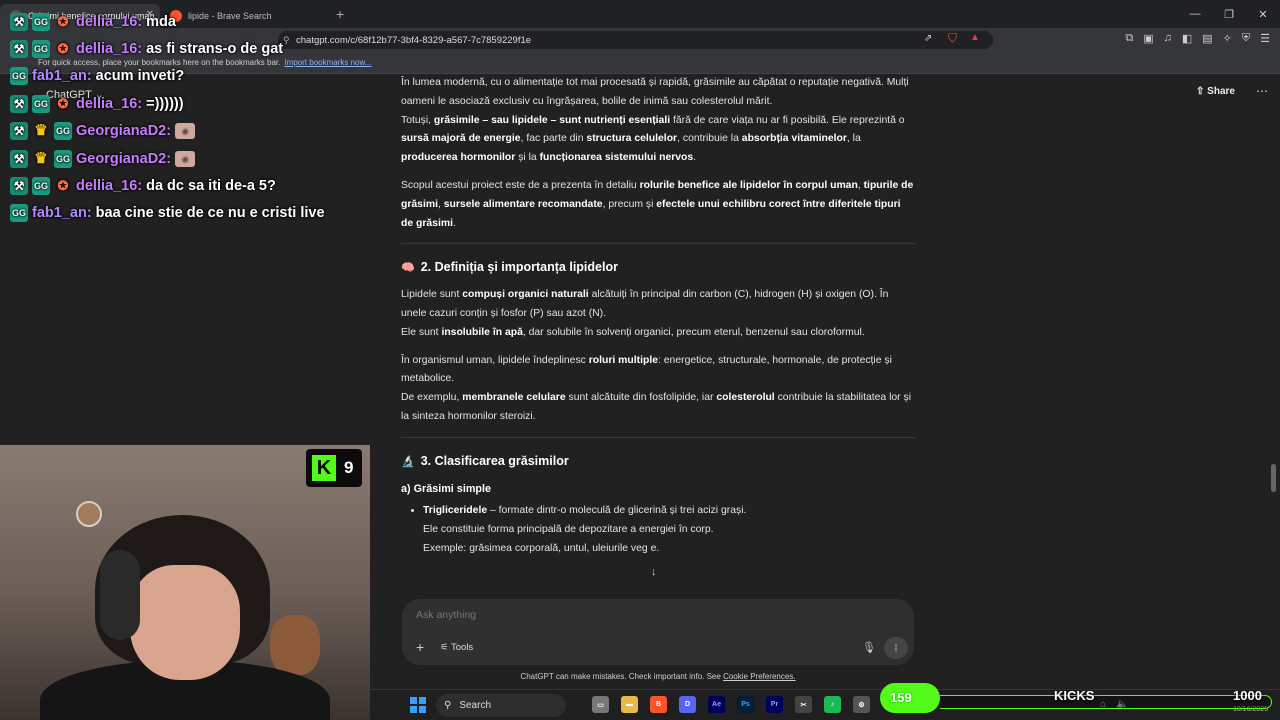 The image size is (1280, 720). What do you see at coordinates (1106, 702) in the screenshot?
I see `sub-goal-bar` at bounding box center [1106, 702].